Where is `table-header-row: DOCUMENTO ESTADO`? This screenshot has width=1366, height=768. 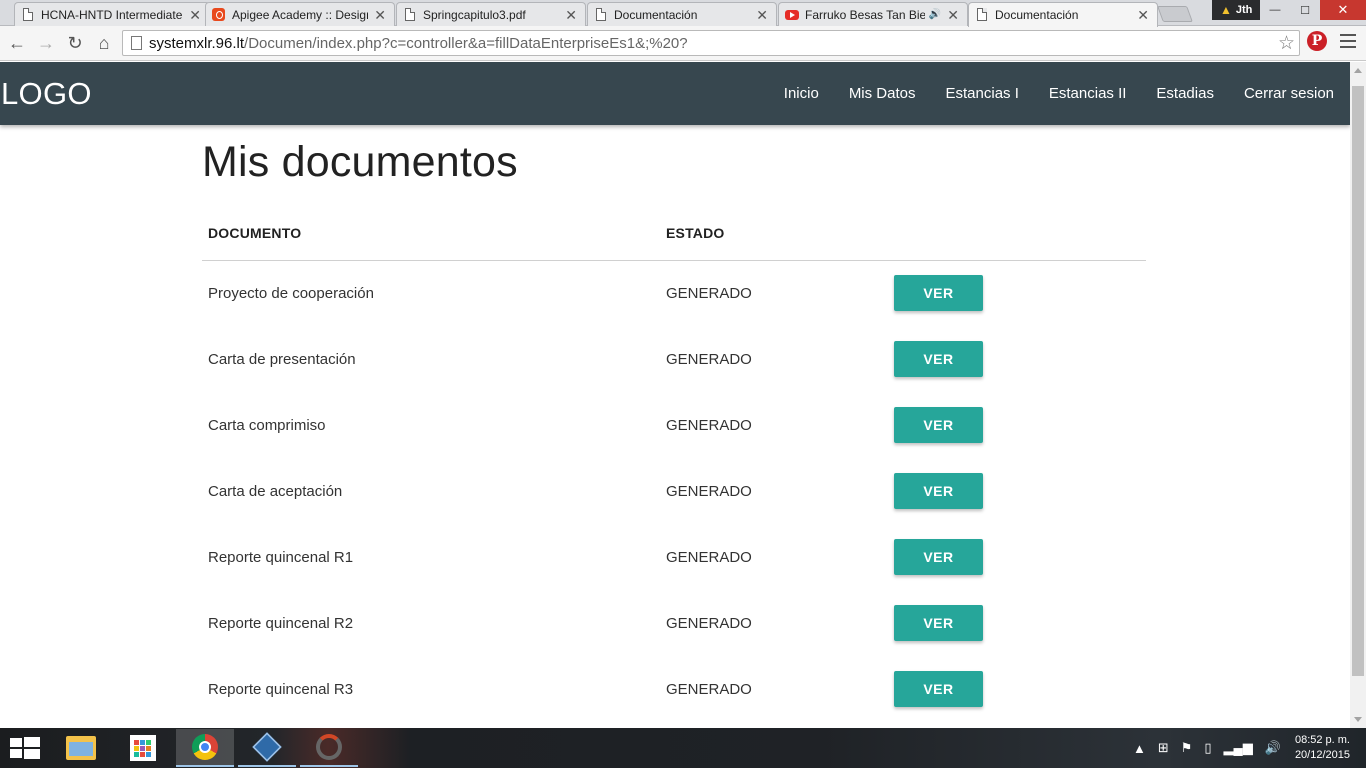 table-header-row: DOCUMENTO ESTADO is located at coordinates (674, 233).